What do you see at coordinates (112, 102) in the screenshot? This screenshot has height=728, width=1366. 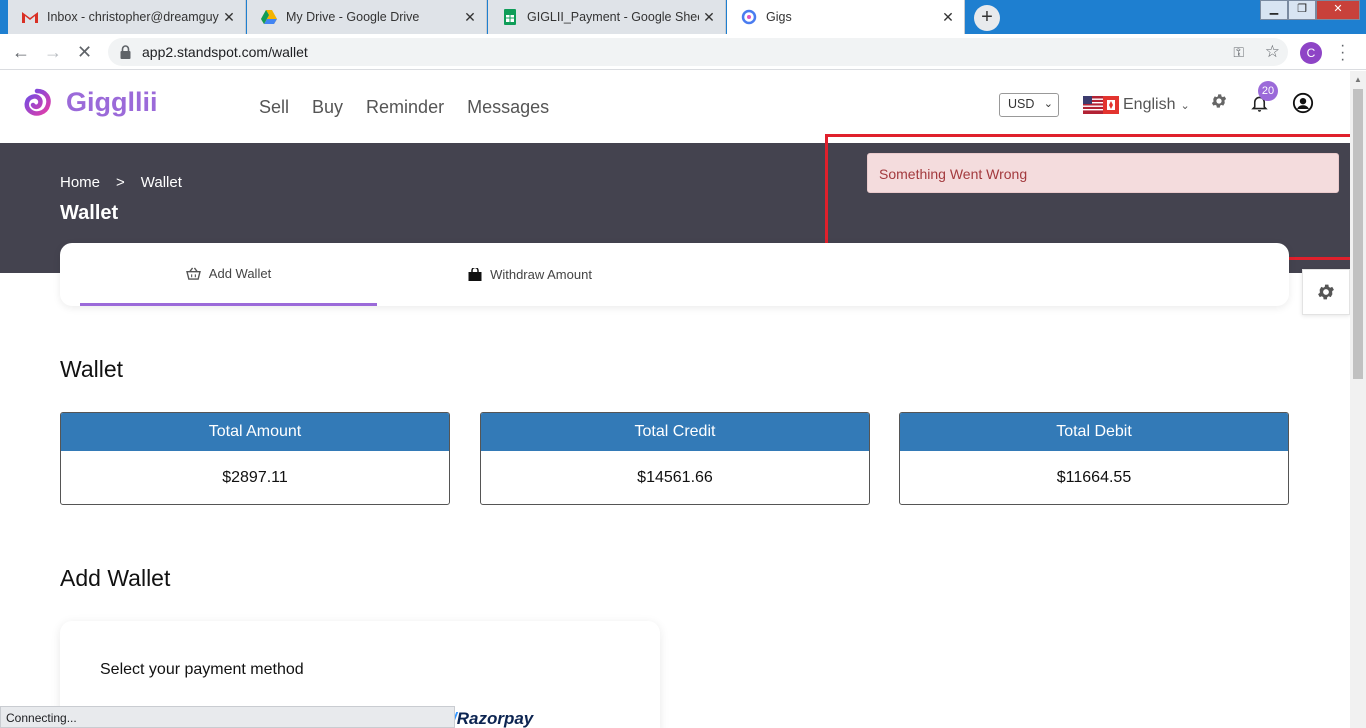 I see `brand-name: Giggllii` at bounding box center [112, 102].